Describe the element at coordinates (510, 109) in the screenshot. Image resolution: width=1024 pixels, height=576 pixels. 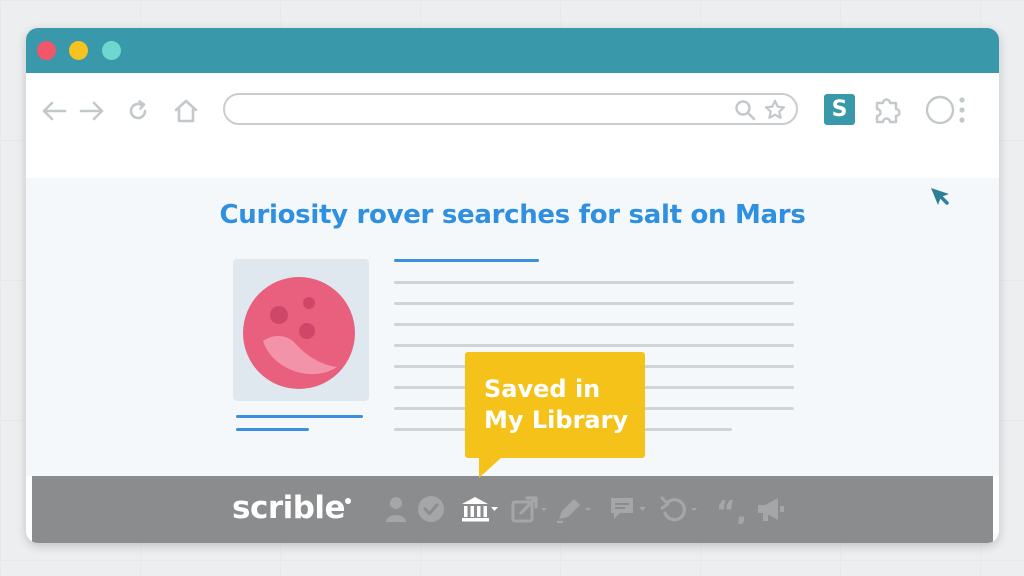
I see `address-bar` at that location.